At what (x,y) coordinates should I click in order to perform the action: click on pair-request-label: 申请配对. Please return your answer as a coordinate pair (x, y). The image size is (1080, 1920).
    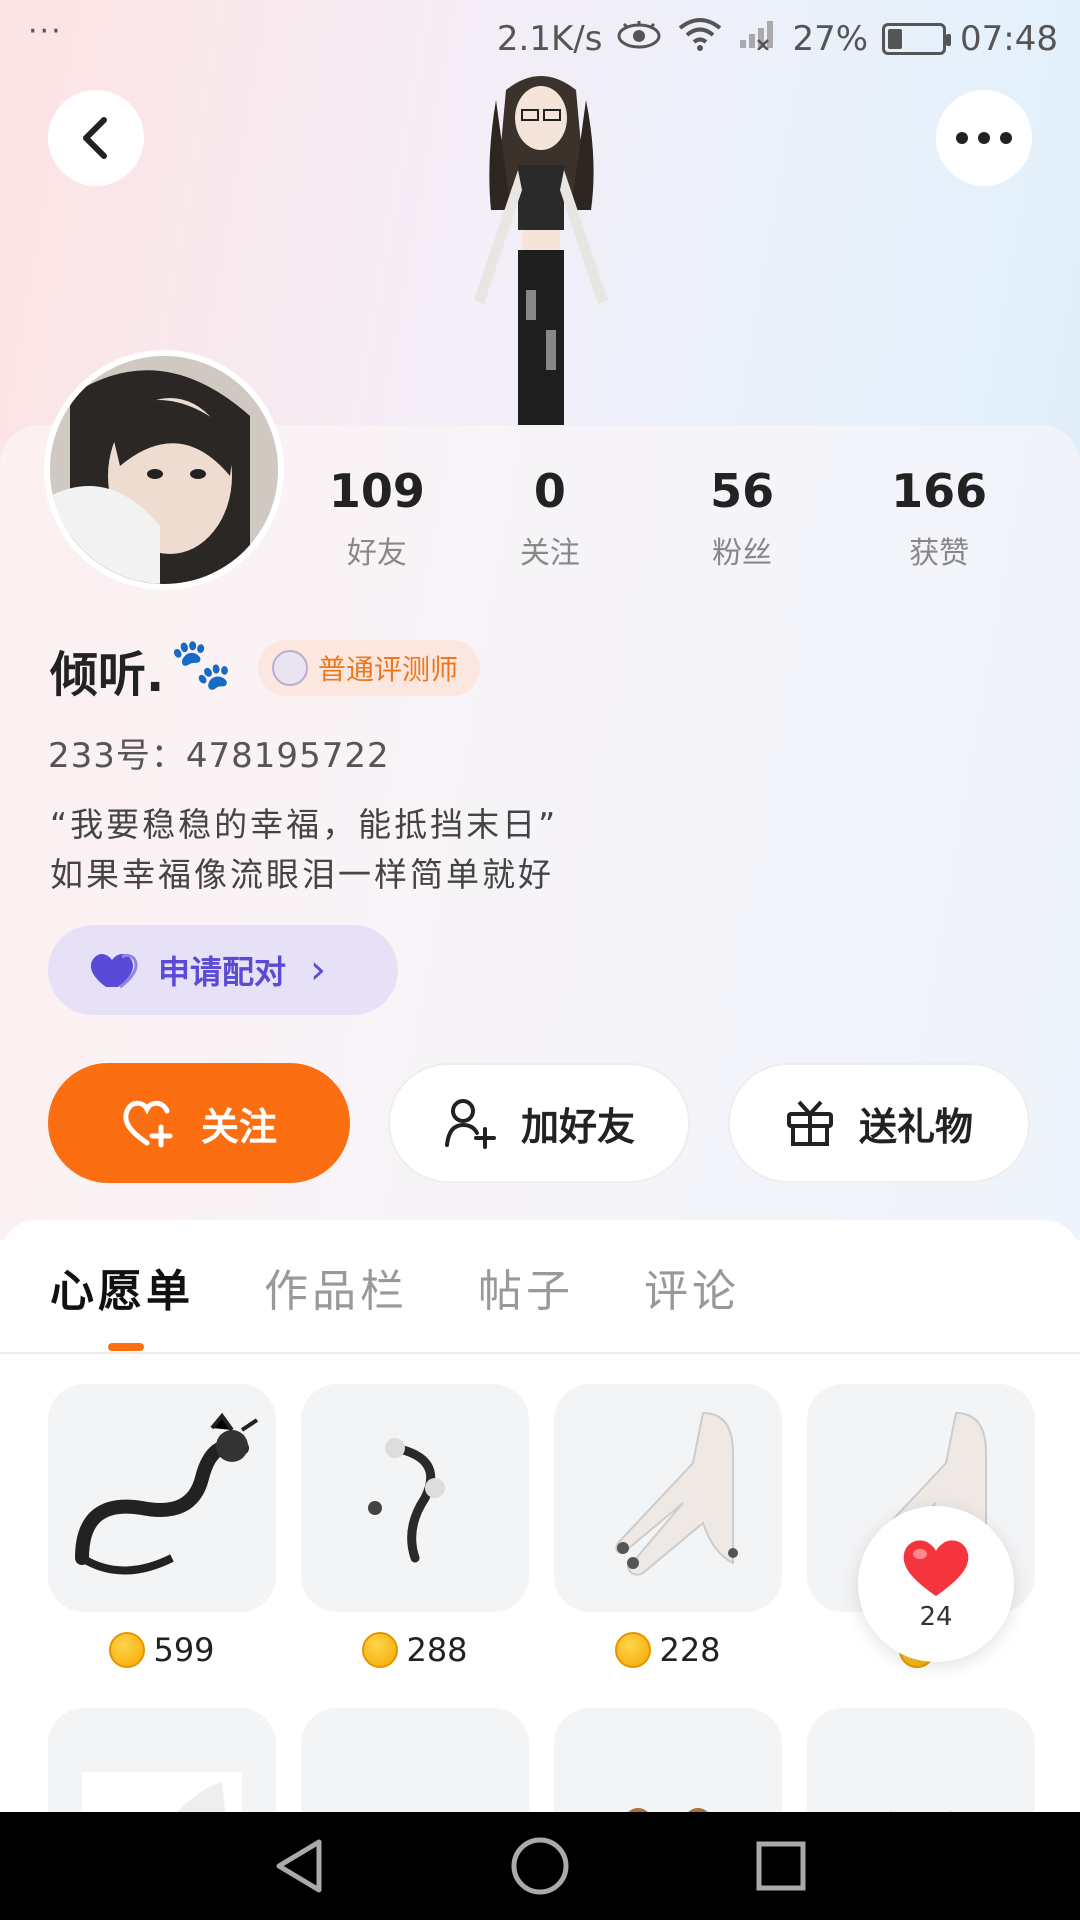
    Looking at the image, I should click on (222, 972).